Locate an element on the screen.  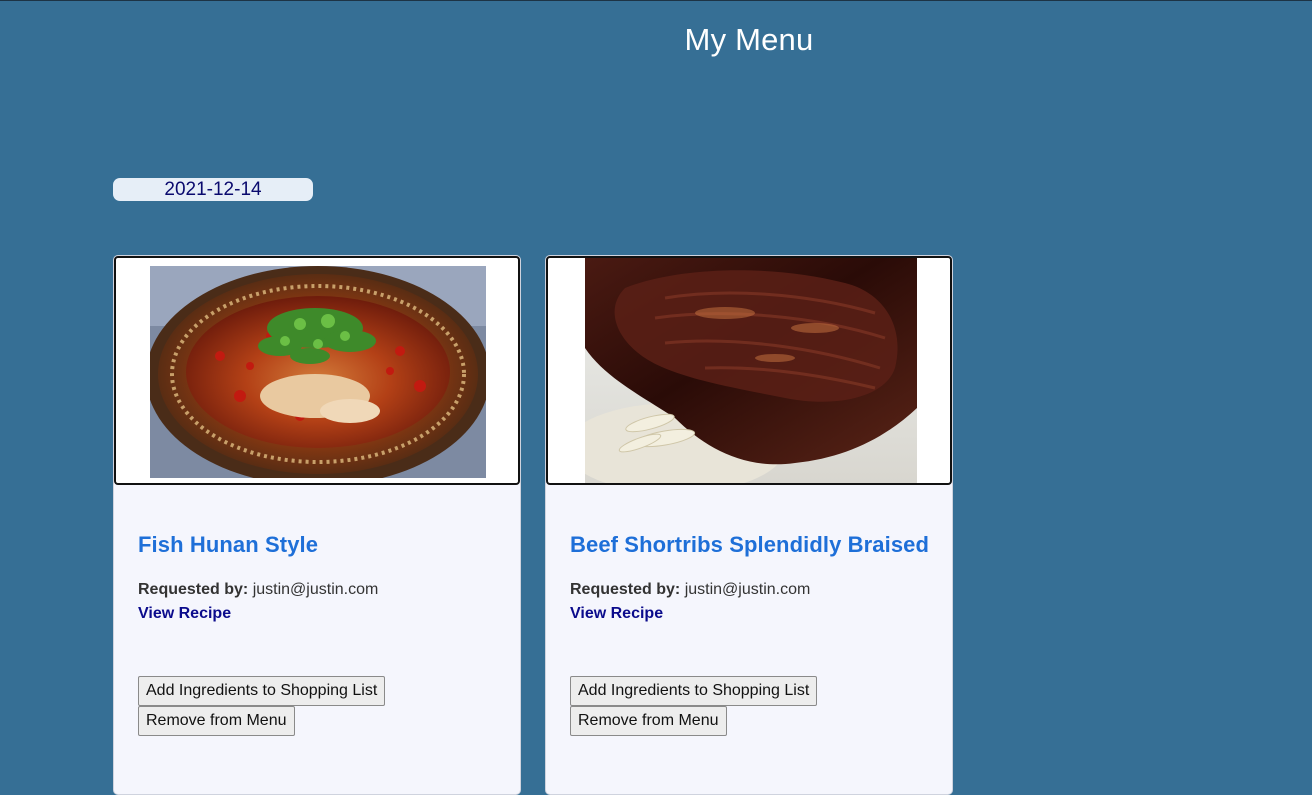
beef-dish-image is located at coordinates (751, 370).